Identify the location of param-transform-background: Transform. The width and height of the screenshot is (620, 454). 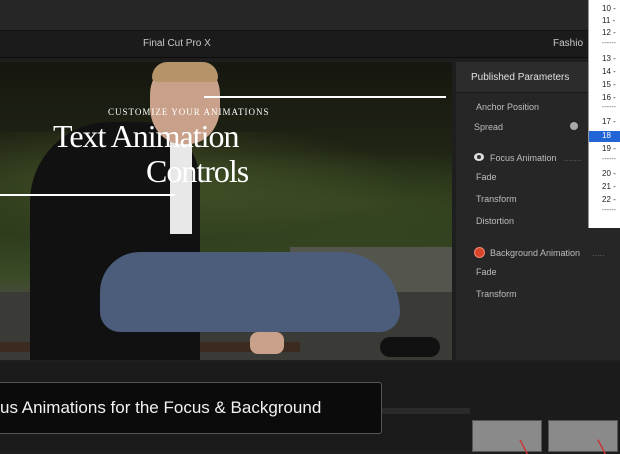
(496, 294).